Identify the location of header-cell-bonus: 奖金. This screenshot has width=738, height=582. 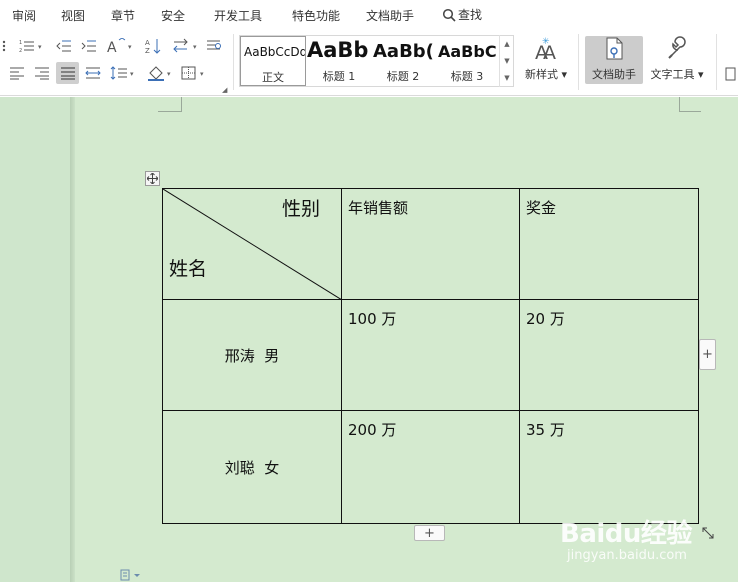
(609, 244).